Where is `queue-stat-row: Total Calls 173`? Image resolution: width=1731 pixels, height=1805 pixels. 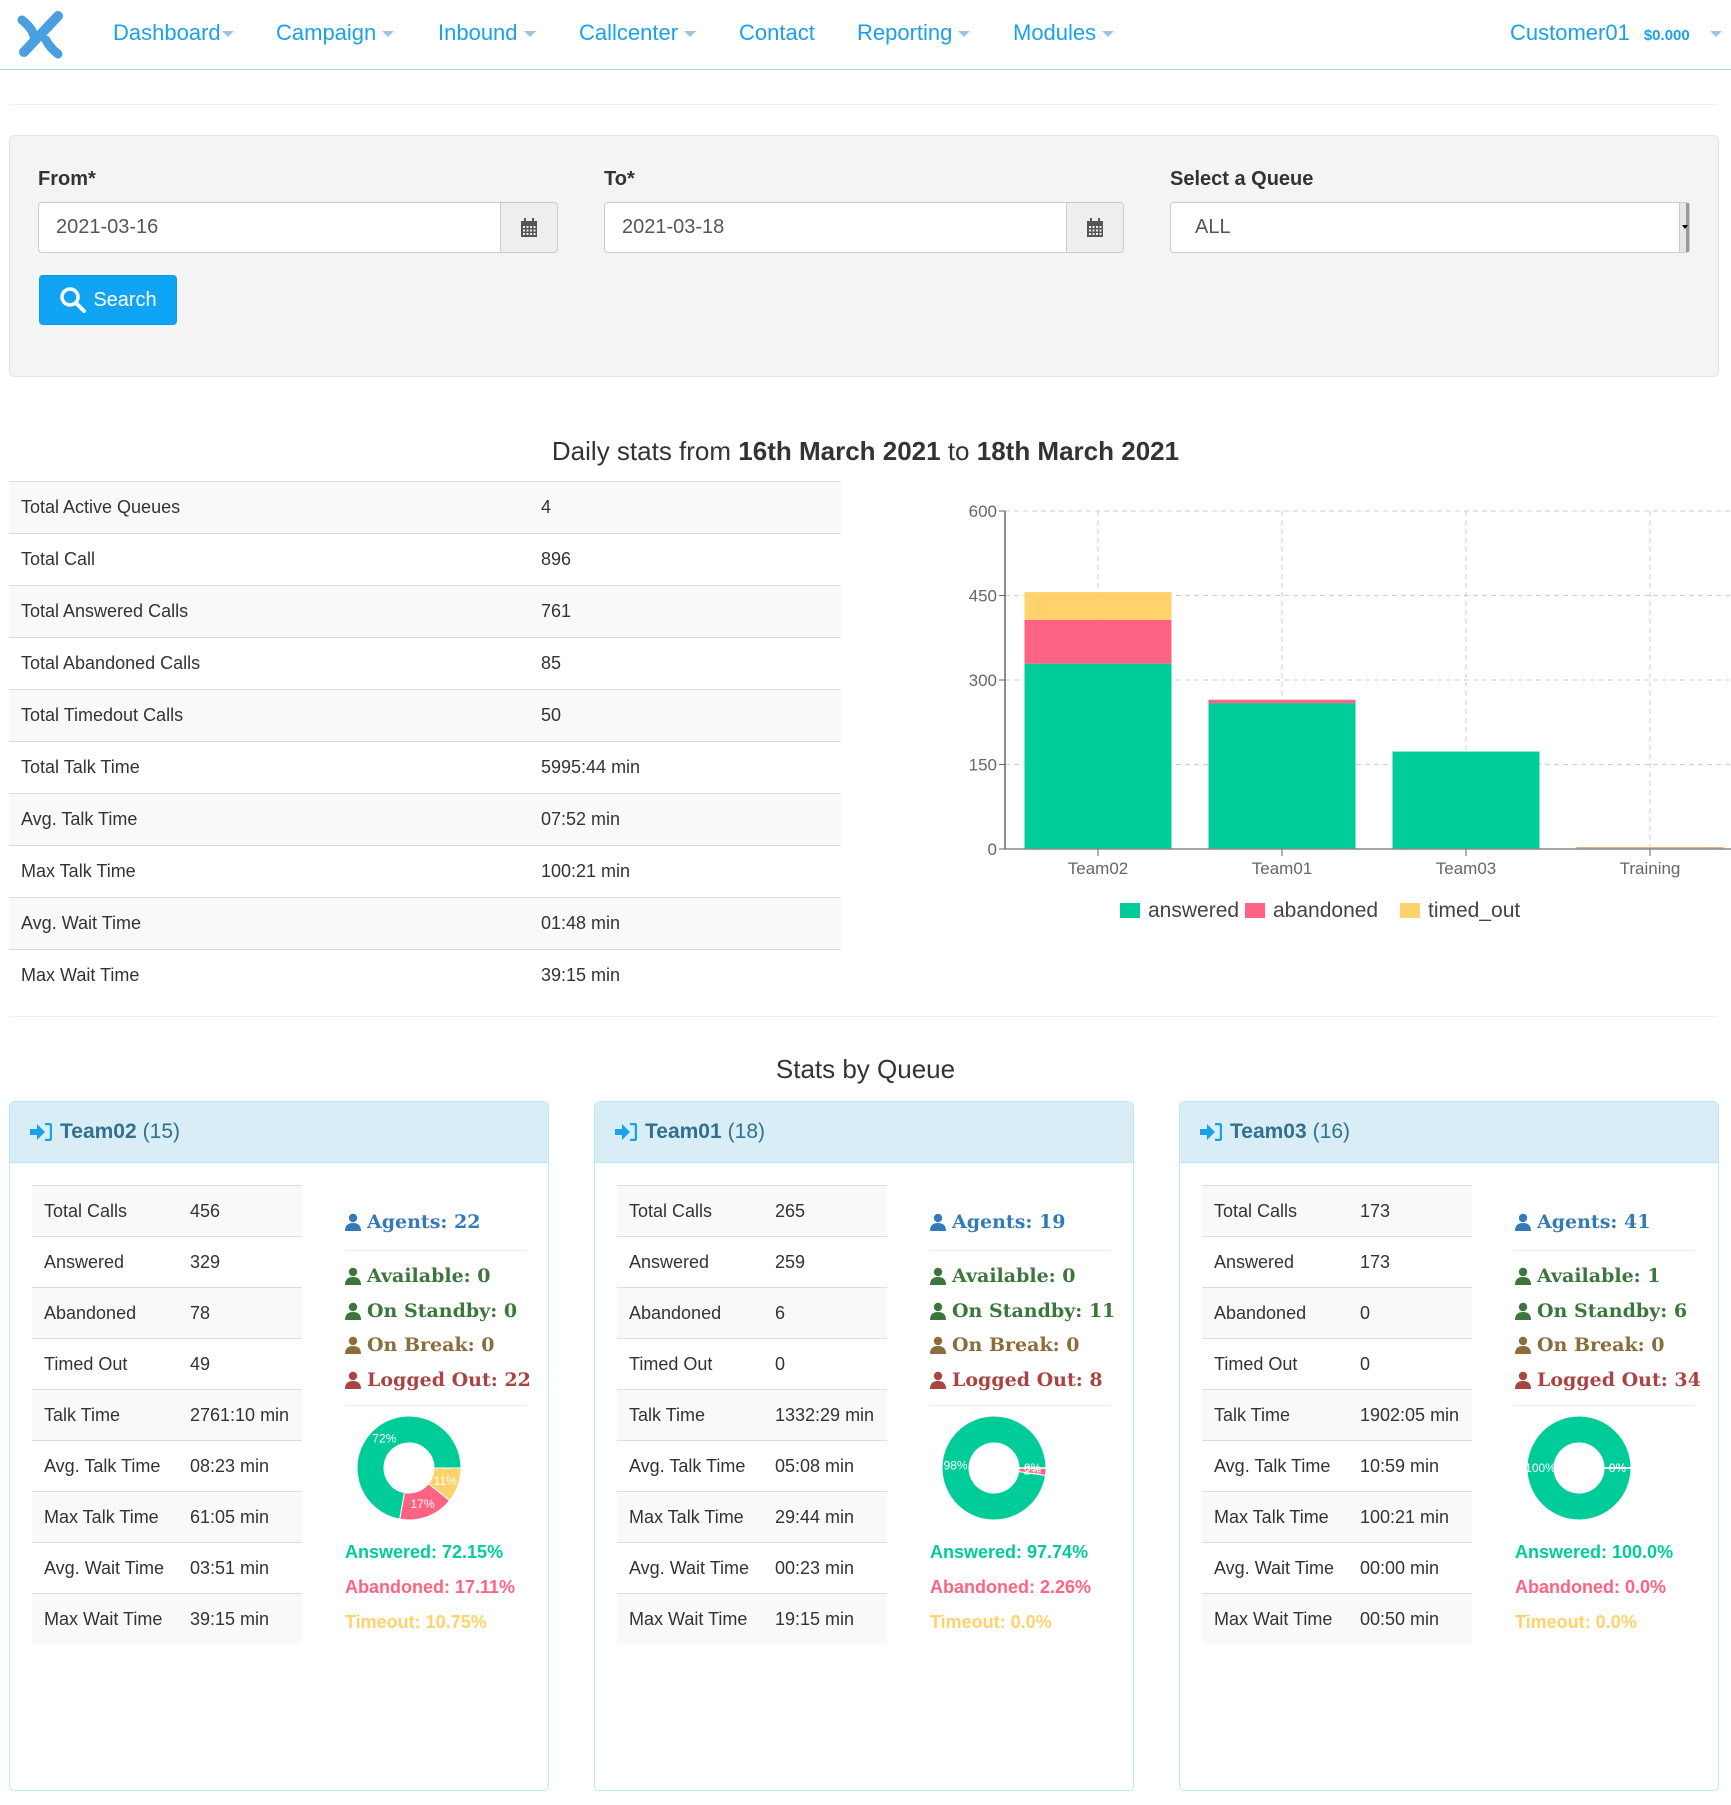
queue-stat-row: Total Calls 173 is located at coordinates (1337, 1211).